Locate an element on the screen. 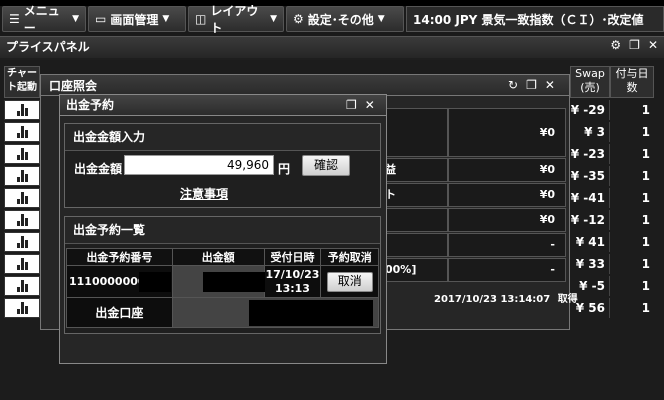  table-row: ¥ -5 1 is located at coordinates (614, 286).